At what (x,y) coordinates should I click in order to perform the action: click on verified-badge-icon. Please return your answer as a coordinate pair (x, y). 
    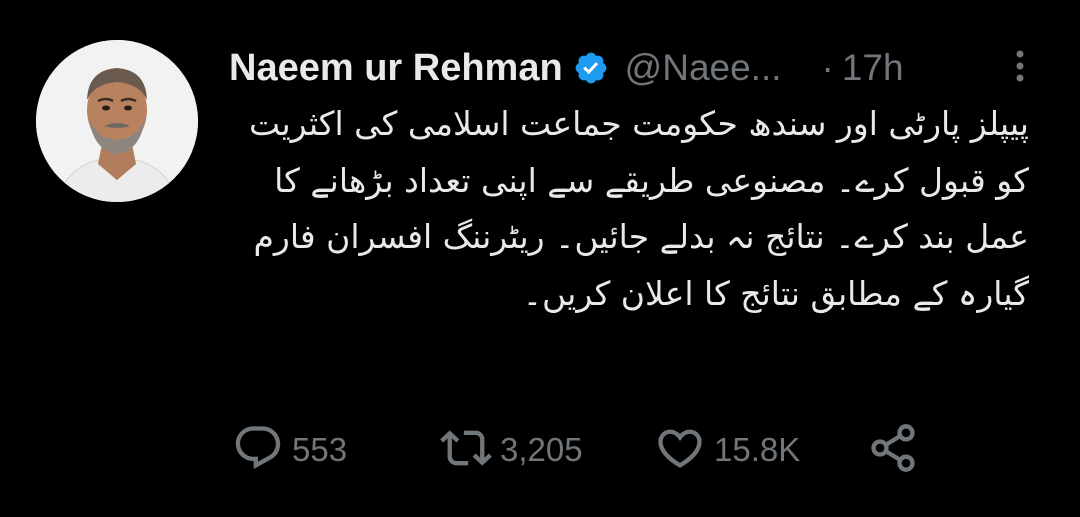
    Looking at the image, I should click on (591, 68).